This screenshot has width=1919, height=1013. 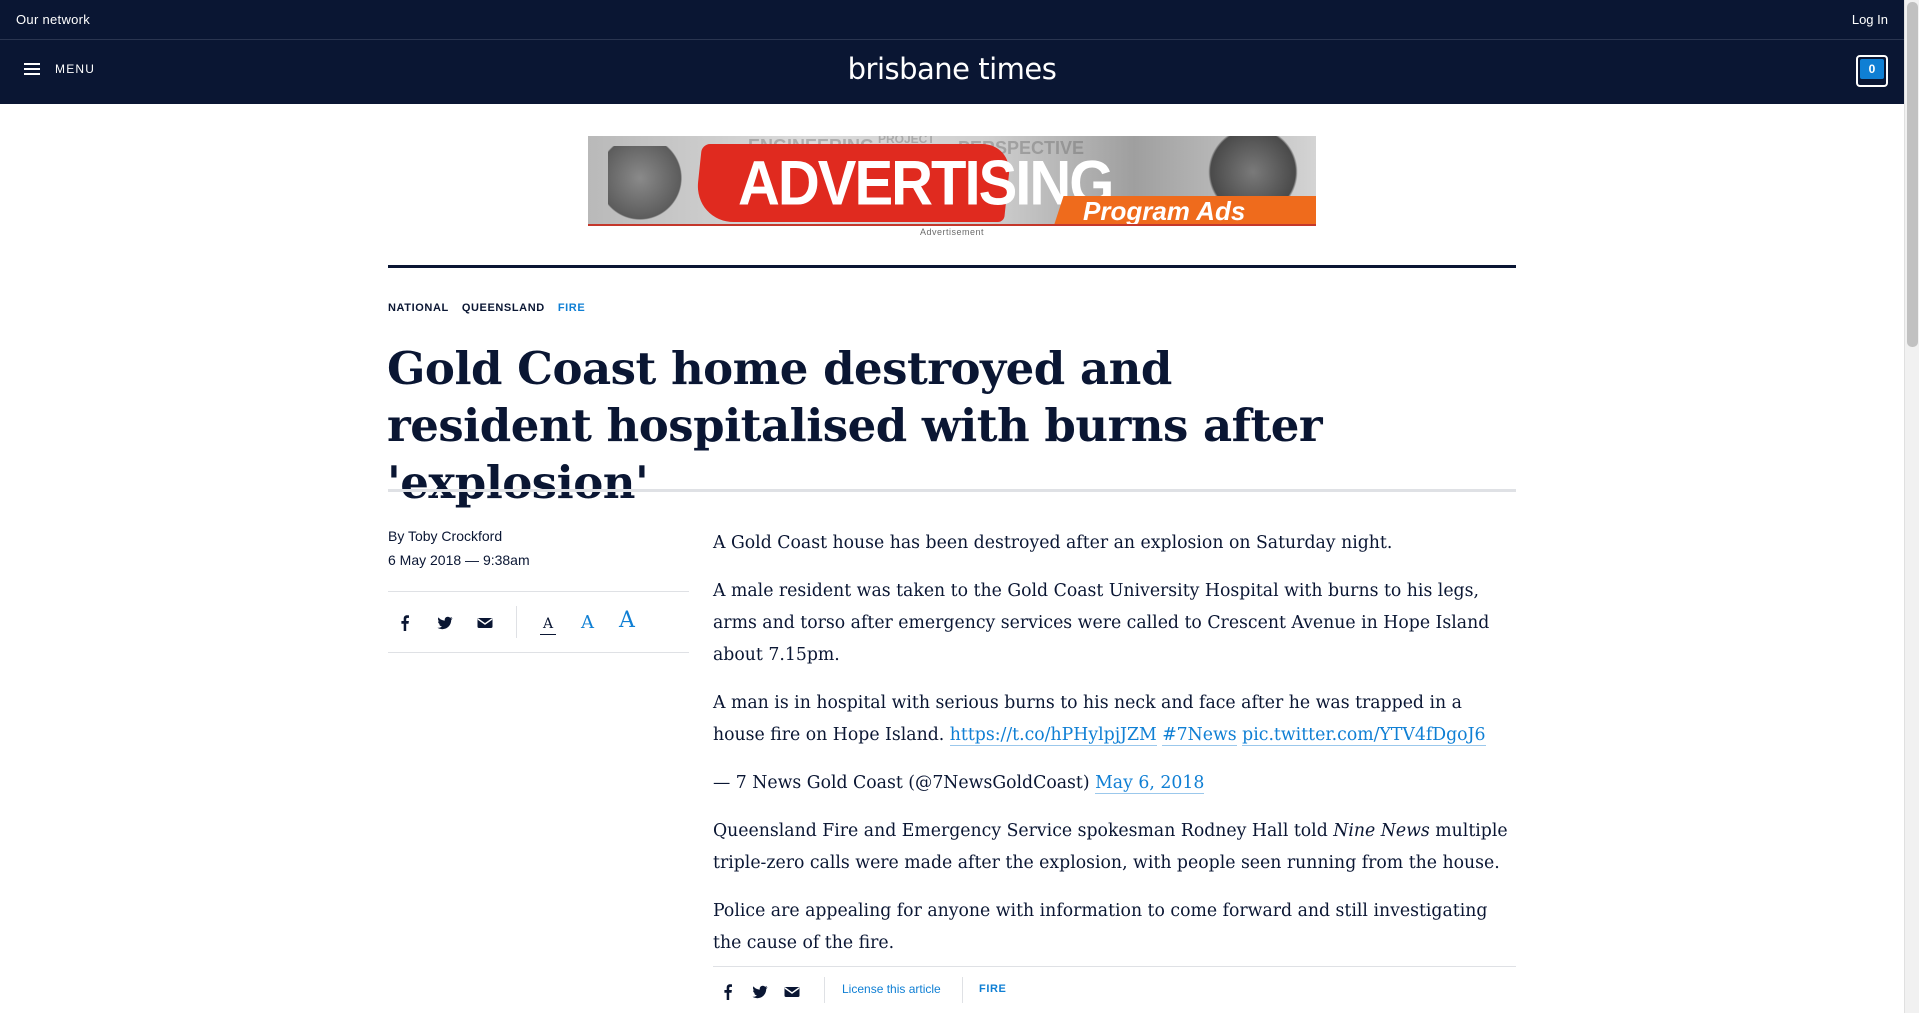 What do you see at coordinates (1150, 783) in the screenshot?
I see `tweet-date-link: May 6, 2018` at bounding box center [1150, 783].